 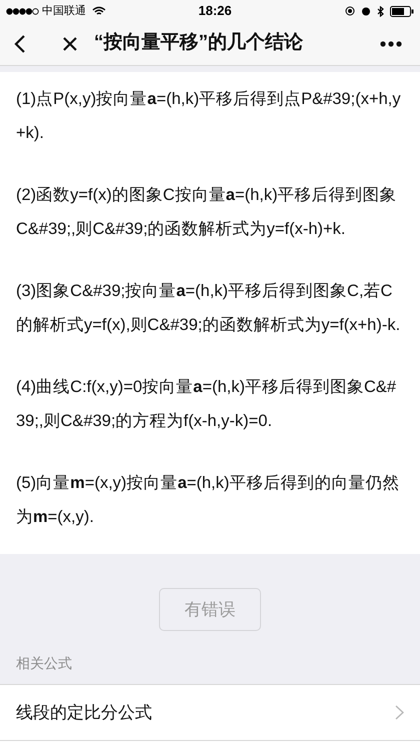 What do you see at coordinates (391, 43) in the screenshot?
I see `more-icon` at bounding box center [391, 43].